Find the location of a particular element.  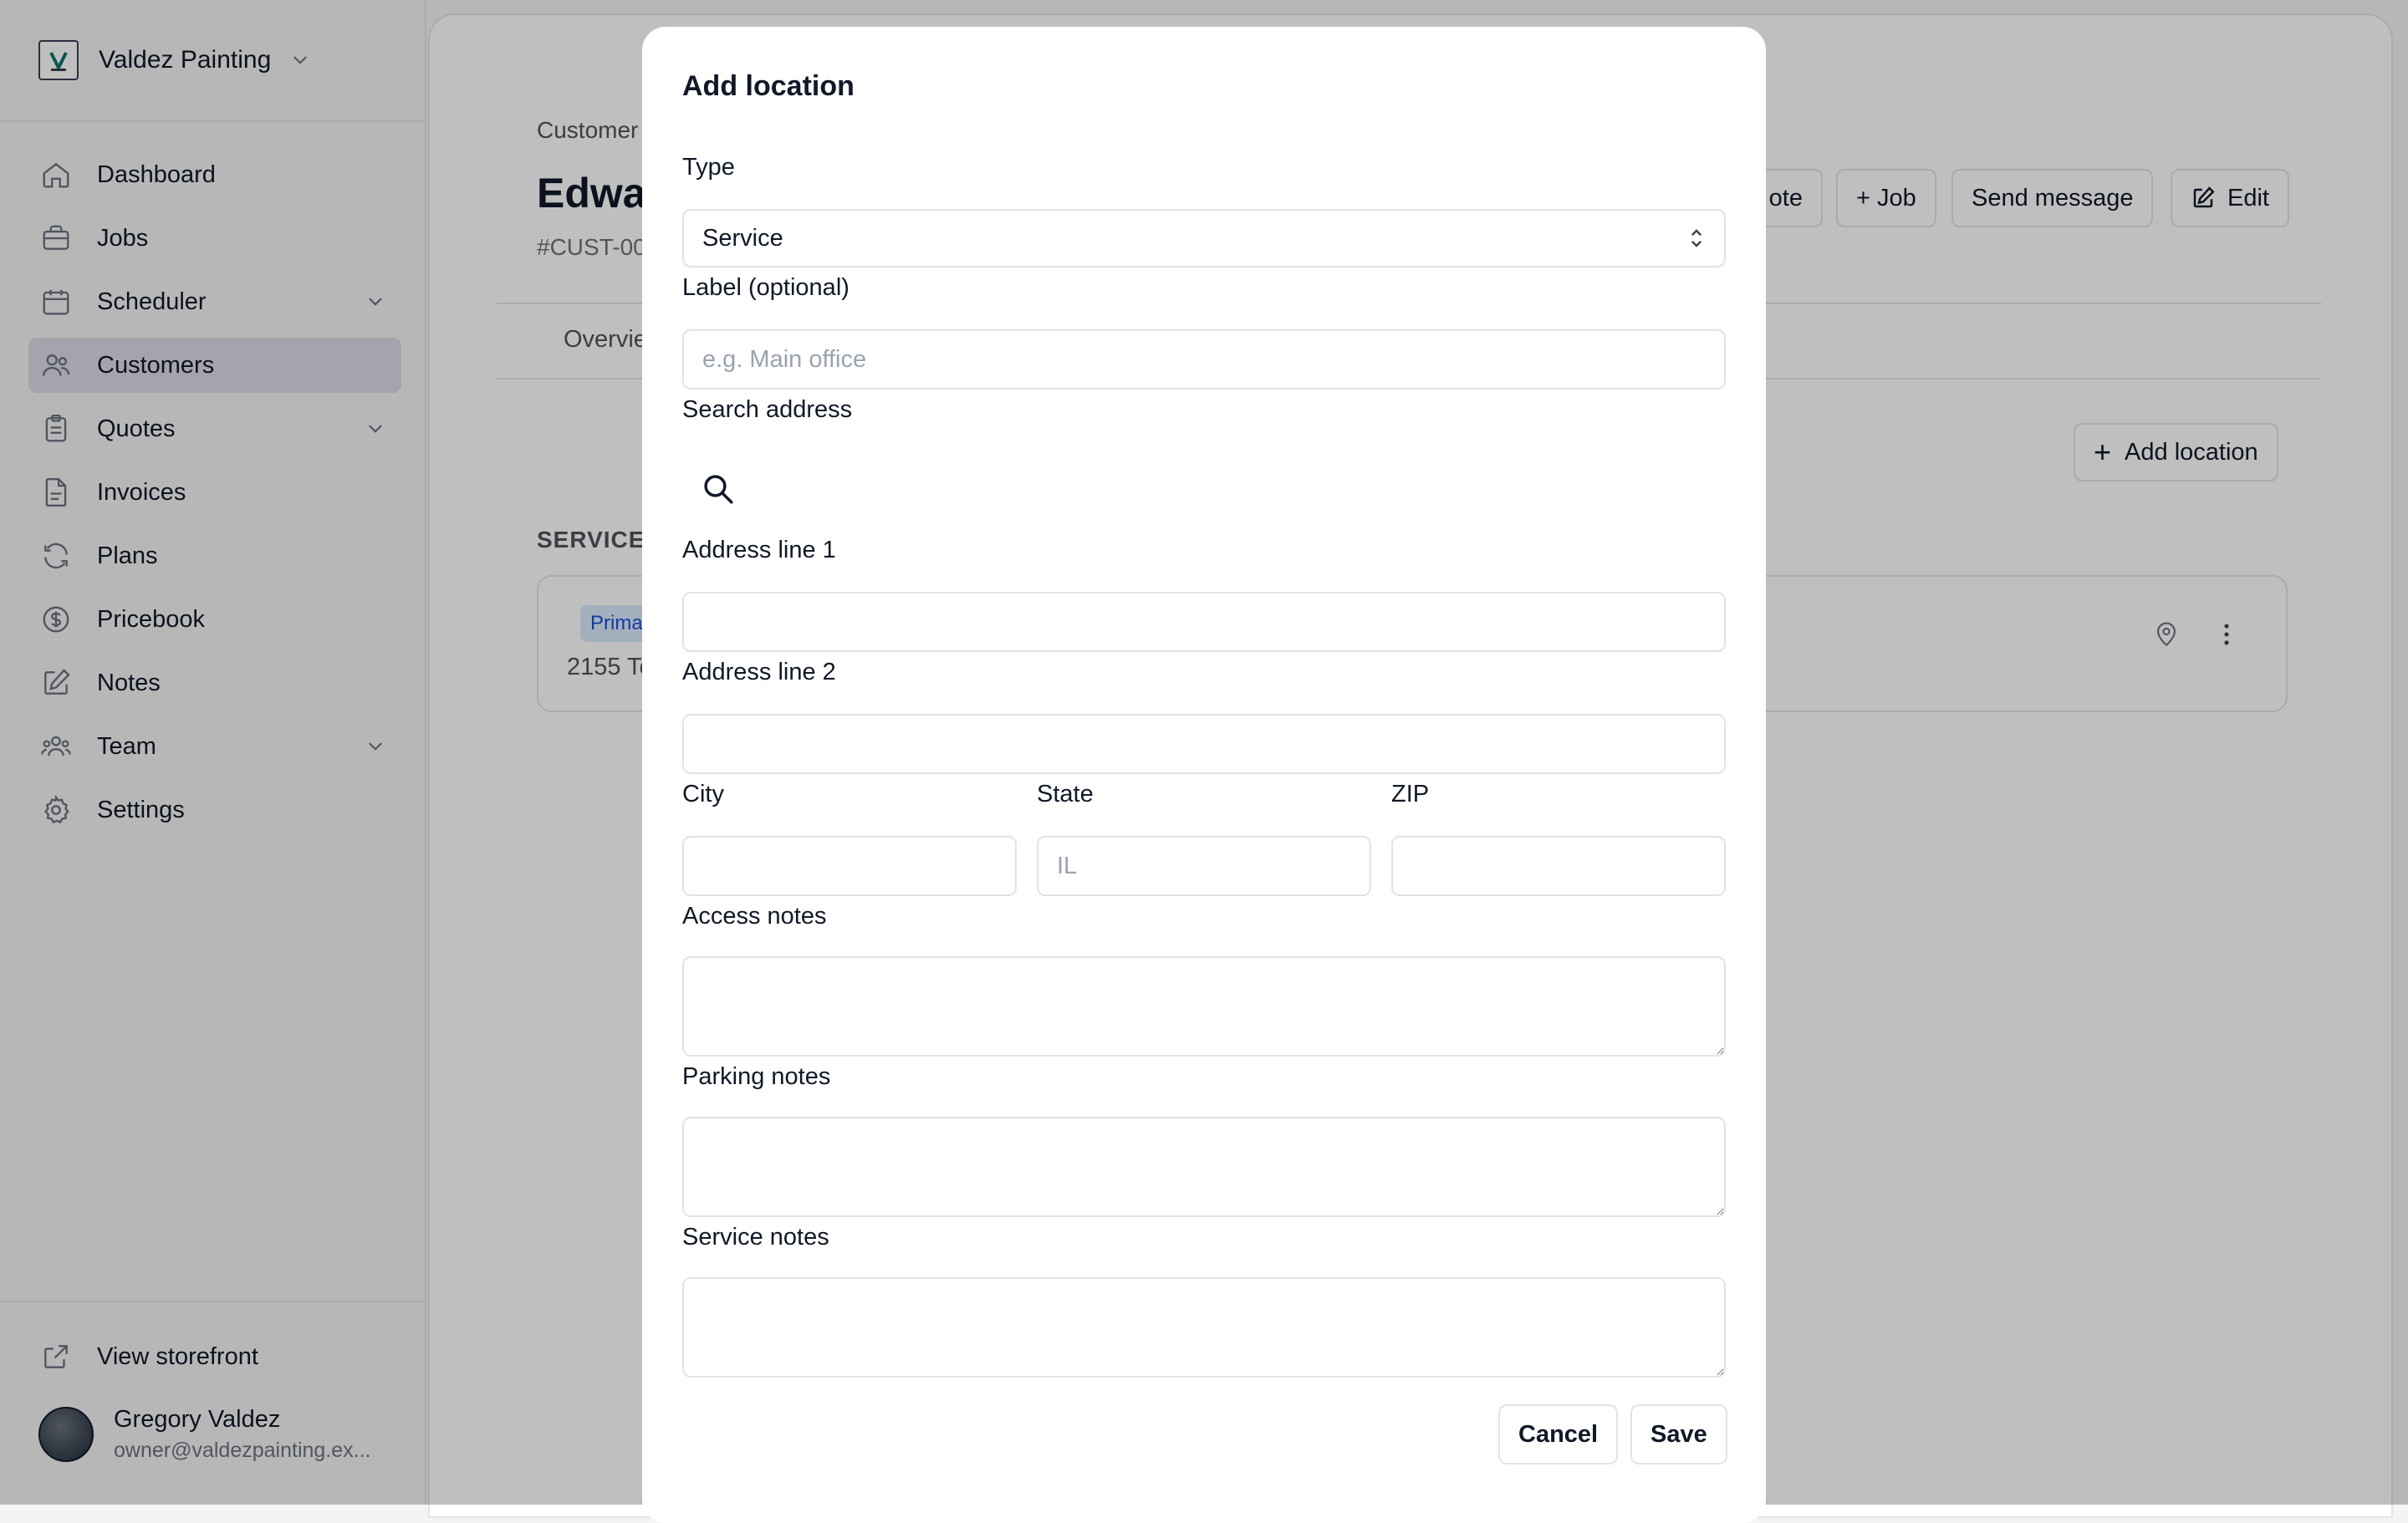

address-line-1-label: Address line 1 is located at coordinates (759, 550).